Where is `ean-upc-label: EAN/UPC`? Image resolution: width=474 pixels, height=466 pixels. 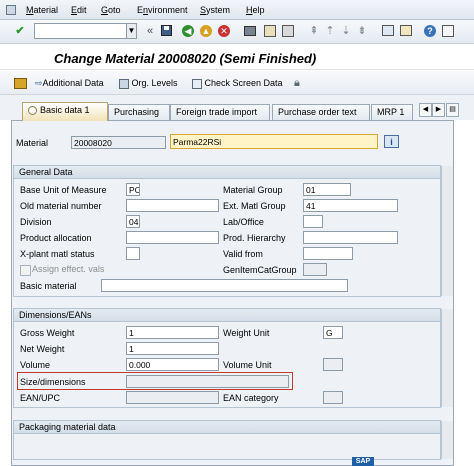 ean-upc-label: EAN/UPC is located at coordinates (40, 398).